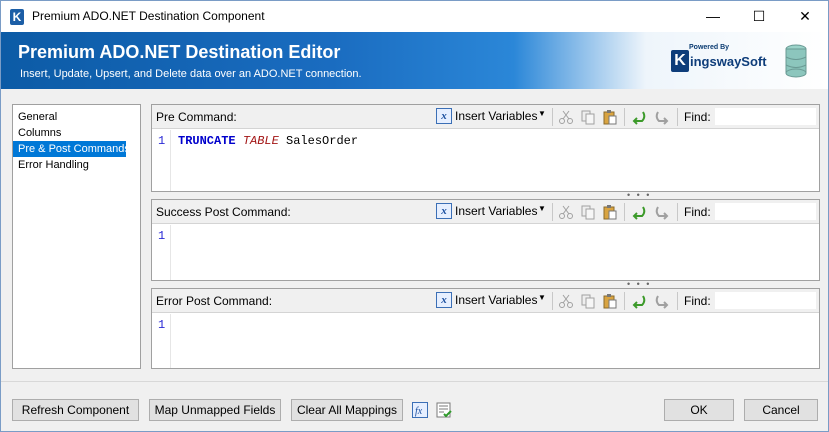 The width and height of the screenshot is (829, 432). What do you see at coordinates (709, 47) in the screenshot?
I see `logo-powered-by: Powered By` at bounding box center [709, 47].